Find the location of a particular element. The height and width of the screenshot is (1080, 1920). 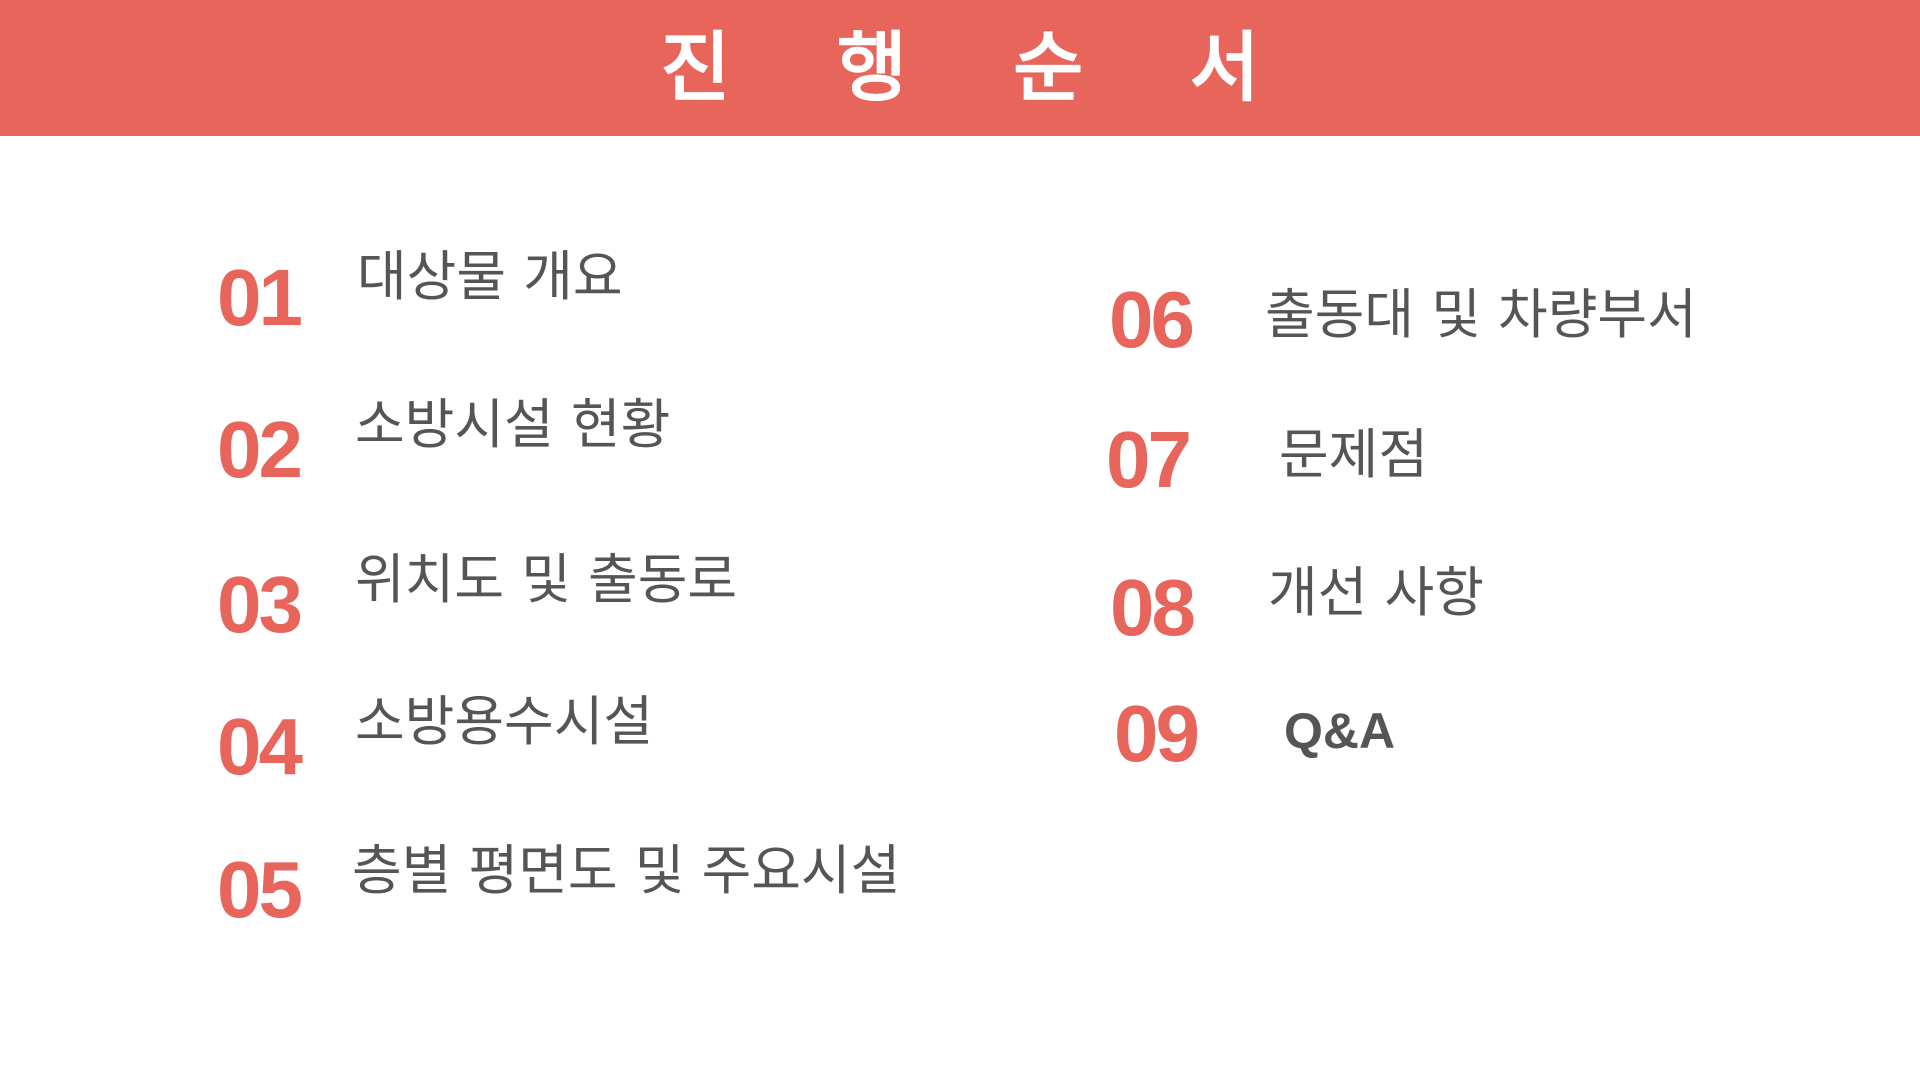

header-bar: 진 행 순 서 is located at coordinates (960, 68).